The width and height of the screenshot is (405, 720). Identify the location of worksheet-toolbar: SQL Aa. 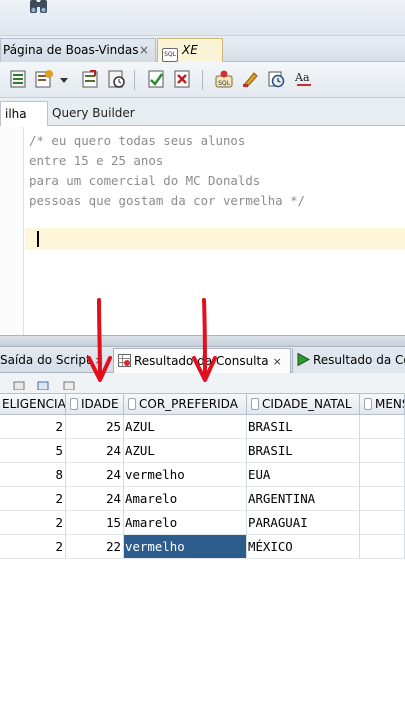
(202, 80).